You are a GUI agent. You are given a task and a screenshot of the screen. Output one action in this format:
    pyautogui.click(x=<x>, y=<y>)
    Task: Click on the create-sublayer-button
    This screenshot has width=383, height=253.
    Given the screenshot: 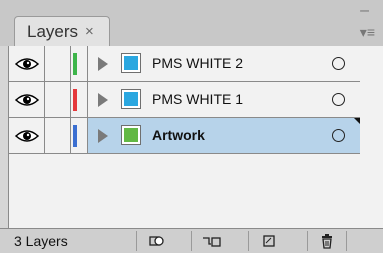 What is the action you would take?
    pyautogui.click(x=211, y=241)
    